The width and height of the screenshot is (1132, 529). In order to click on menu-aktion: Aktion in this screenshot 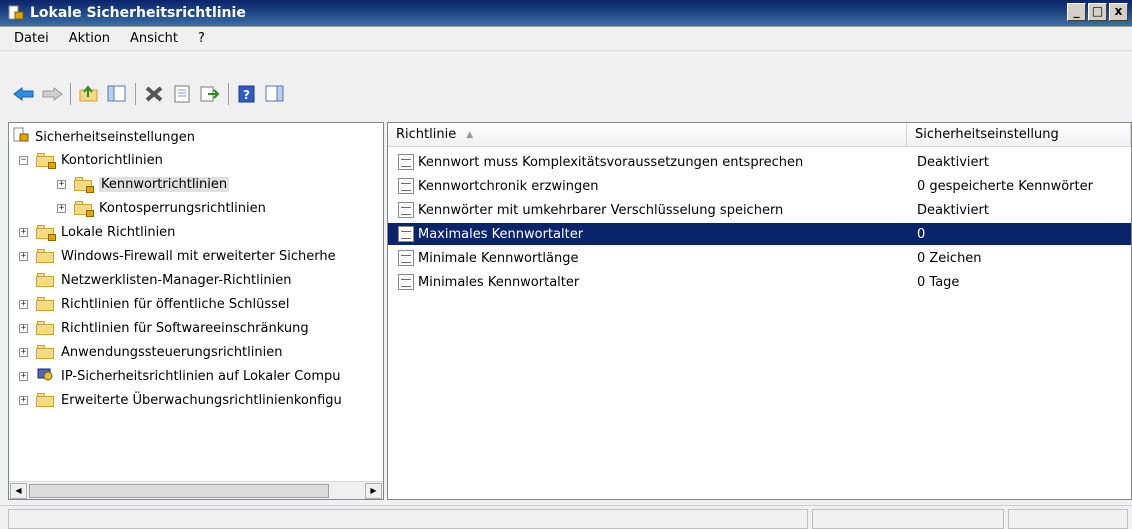, I will do `click(89, 38)`.